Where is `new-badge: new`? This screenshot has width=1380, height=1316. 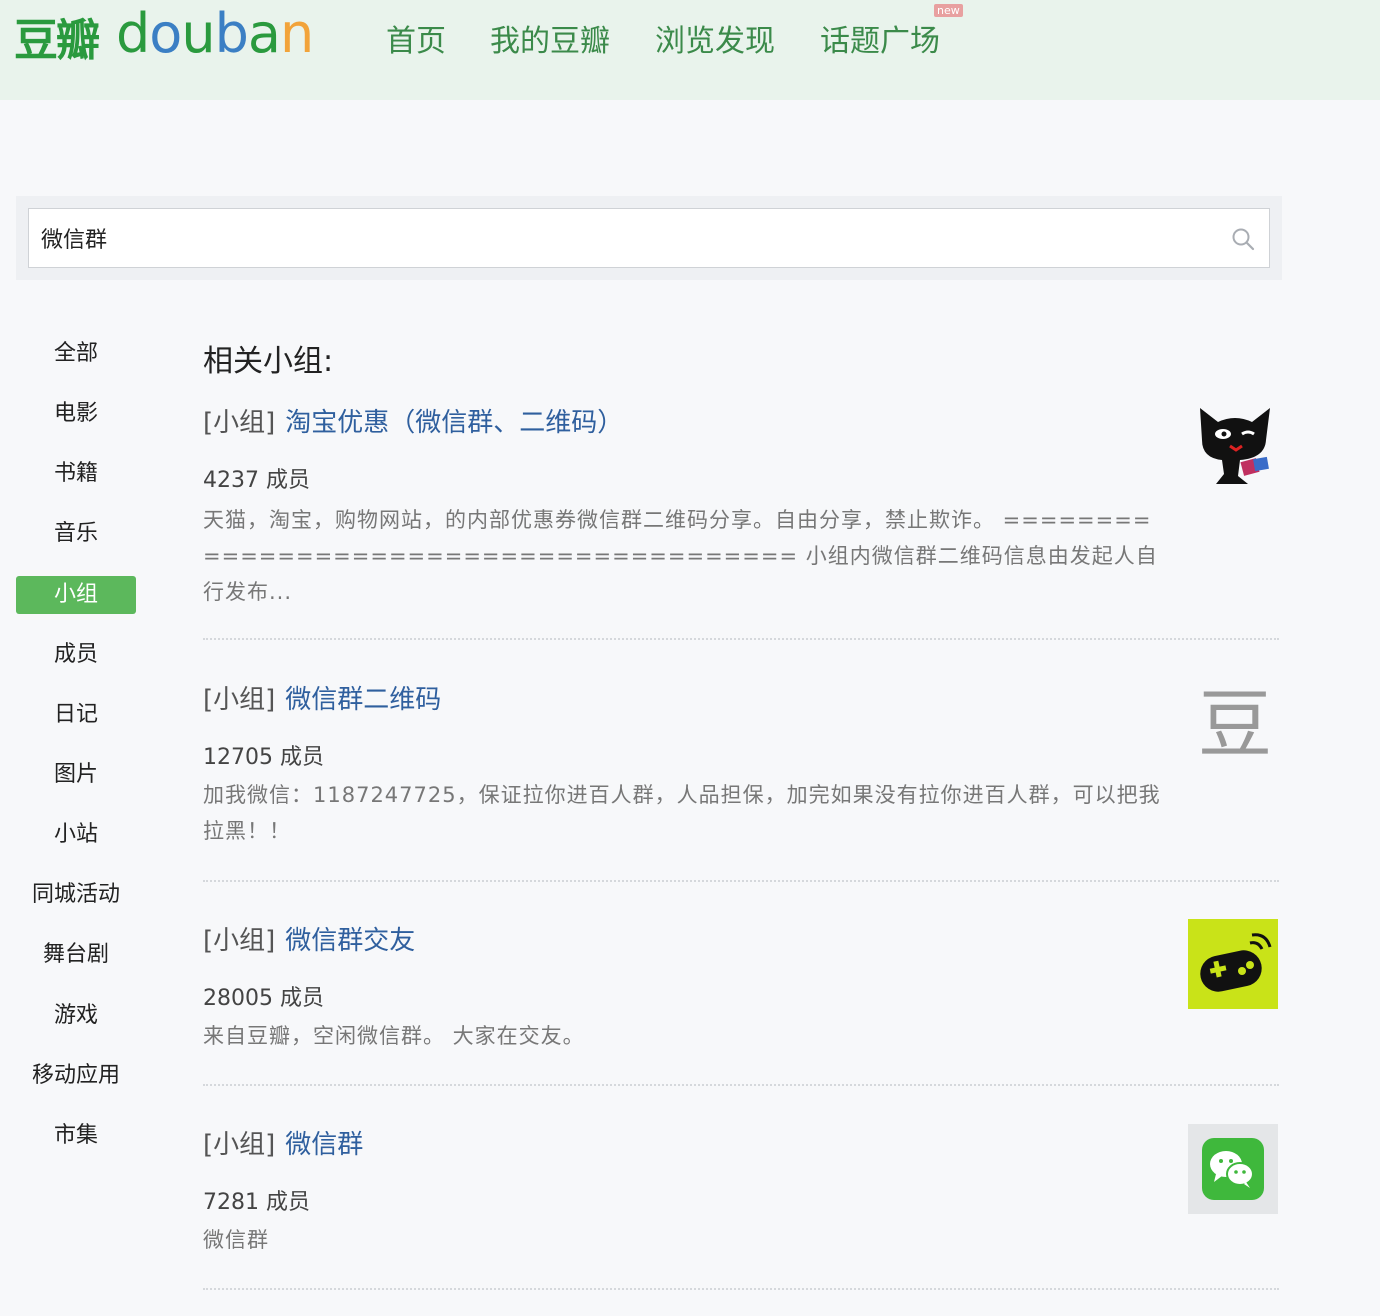 new-badge: new is located at coordinates (948, 10).